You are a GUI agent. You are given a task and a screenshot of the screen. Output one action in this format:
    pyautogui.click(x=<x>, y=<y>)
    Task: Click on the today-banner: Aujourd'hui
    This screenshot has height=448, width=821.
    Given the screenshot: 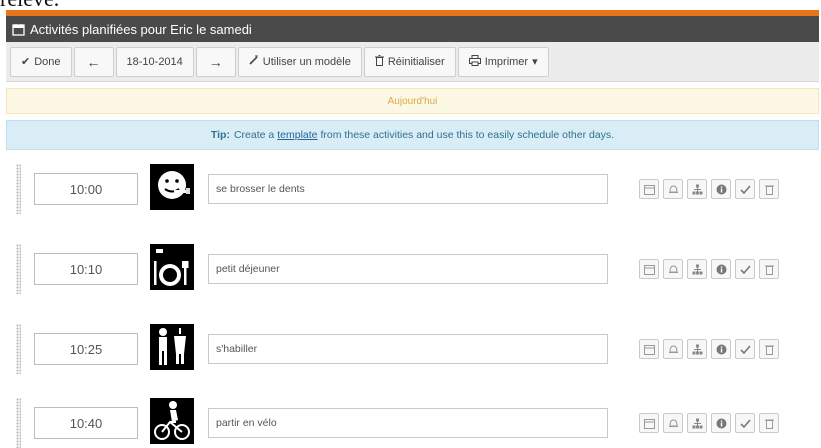 What is the action you would take?
    pyautogui.click(x=412, y=101)
    